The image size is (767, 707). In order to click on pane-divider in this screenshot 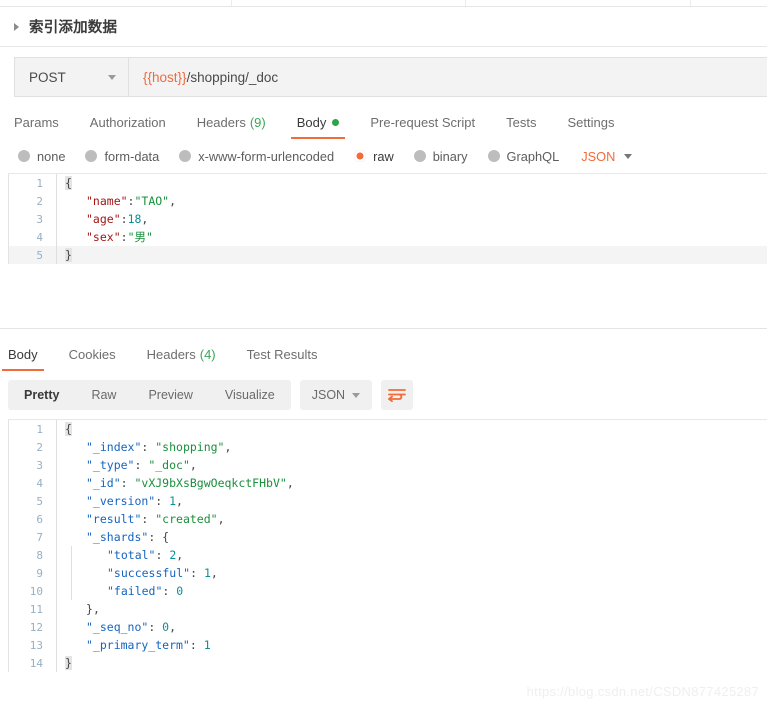, I will do `click(383, 328)`.